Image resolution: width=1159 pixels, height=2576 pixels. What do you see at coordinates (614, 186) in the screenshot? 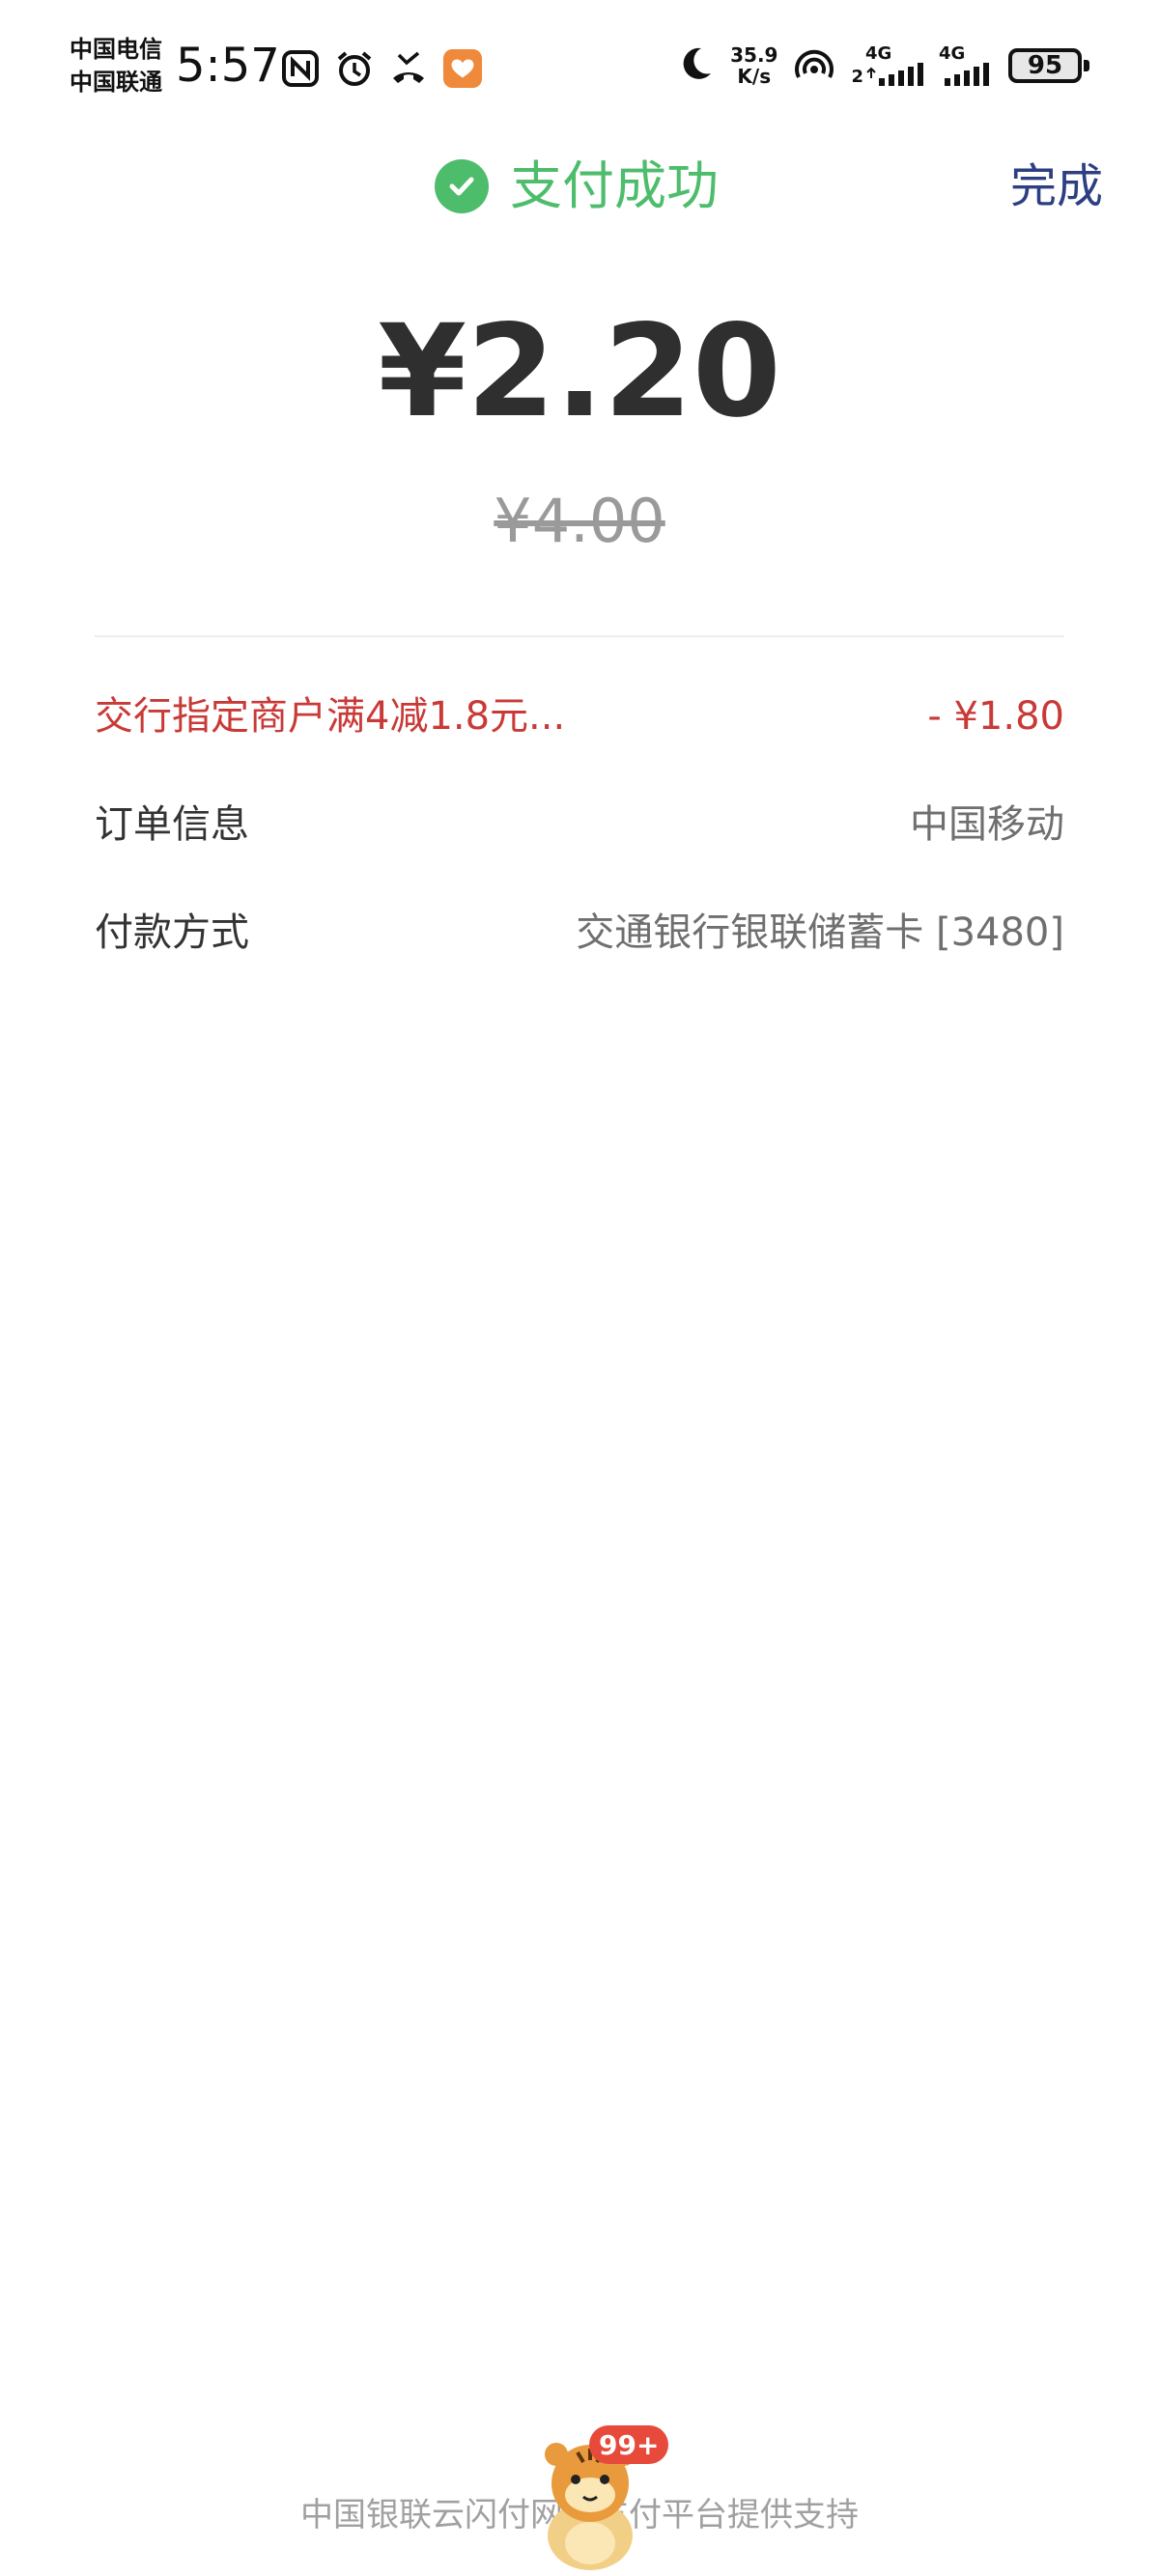
I see `page-title: 支付成功` at bounding box center [614, 186].